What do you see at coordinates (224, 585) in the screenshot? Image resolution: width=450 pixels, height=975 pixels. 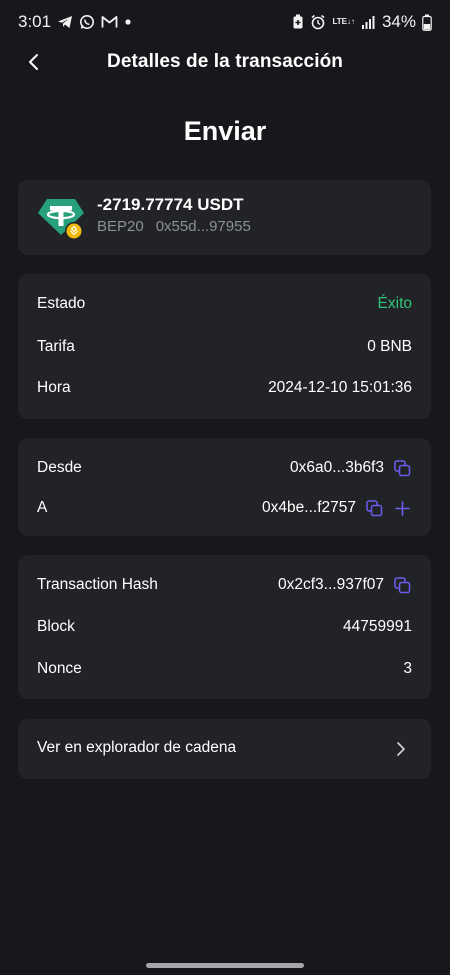 I see `transaction-hash-row: Transaction Hash 0x2cf3...937f07` at bounding box center [224, 585].